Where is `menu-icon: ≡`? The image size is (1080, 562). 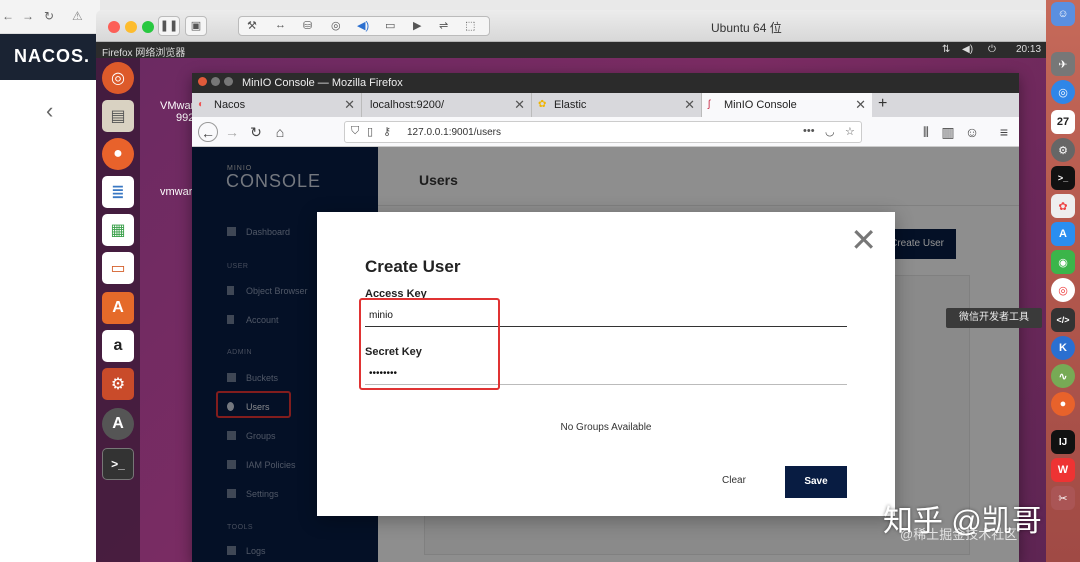 menu-icon: ≡ is located at coordinates (1004, 132).